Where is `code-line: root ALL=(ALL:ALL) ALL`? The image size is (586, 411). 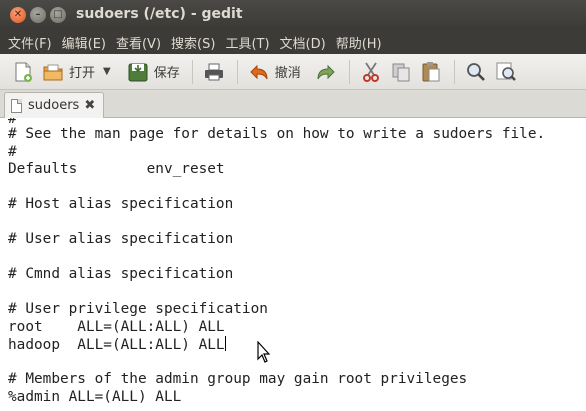 code-line: root ALL=(ALL:ALL) ALL is located at coordinates (116, 327).